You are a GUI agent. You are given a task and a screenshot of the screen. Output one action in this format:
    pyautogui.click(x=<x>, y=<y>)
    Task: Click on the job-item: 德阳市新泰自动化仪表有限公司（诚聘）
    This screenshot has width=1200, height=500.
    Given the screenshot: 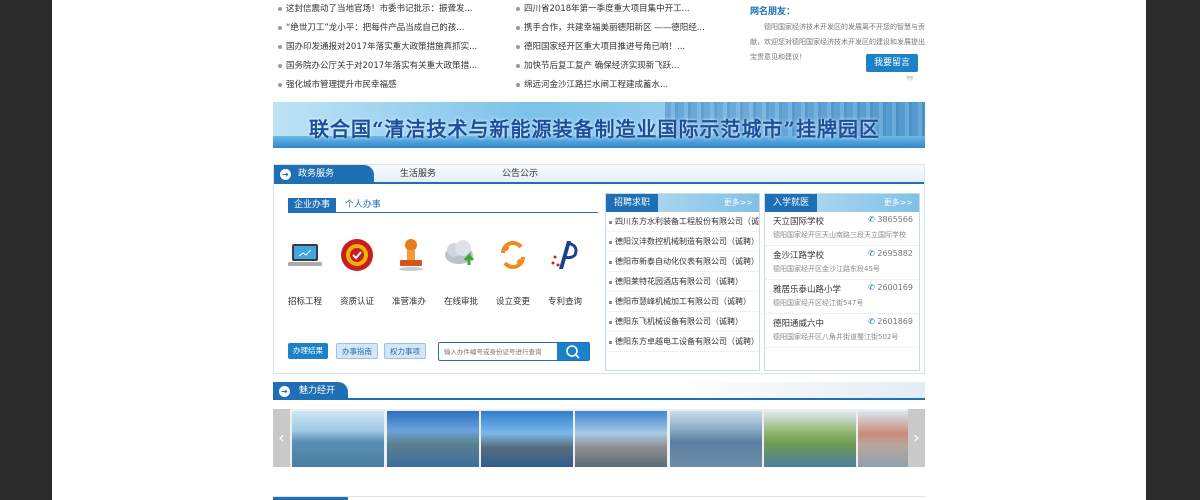 What is the action you would take?
    pyautogui.click(x=682, y=262)
    